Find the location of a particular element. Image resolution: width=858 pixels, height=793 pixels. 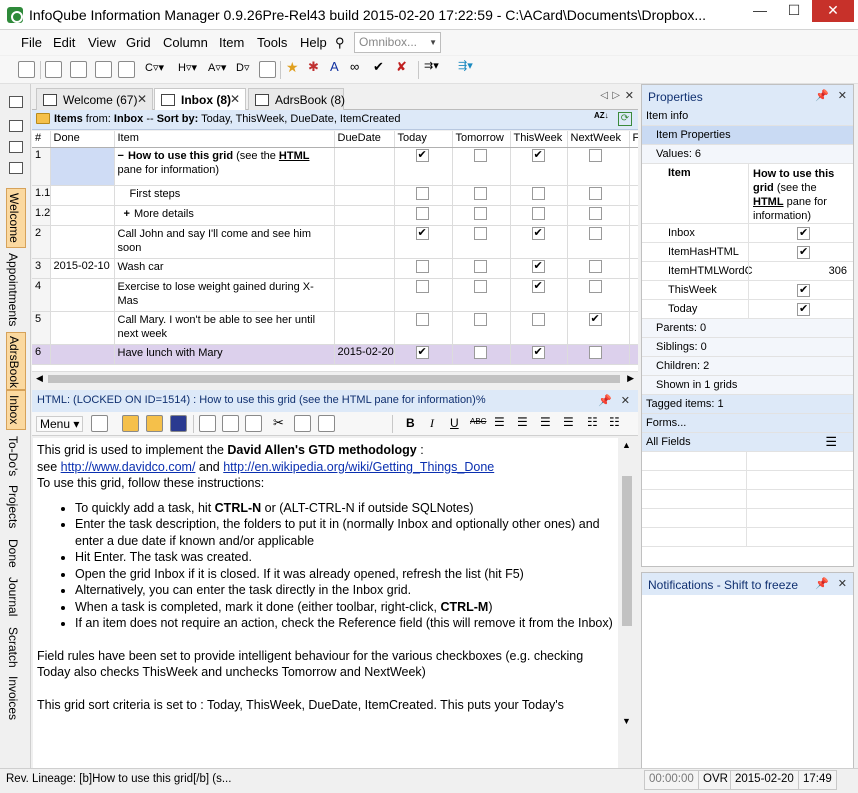

tab-done: Done is located at coordinates (16, 553).